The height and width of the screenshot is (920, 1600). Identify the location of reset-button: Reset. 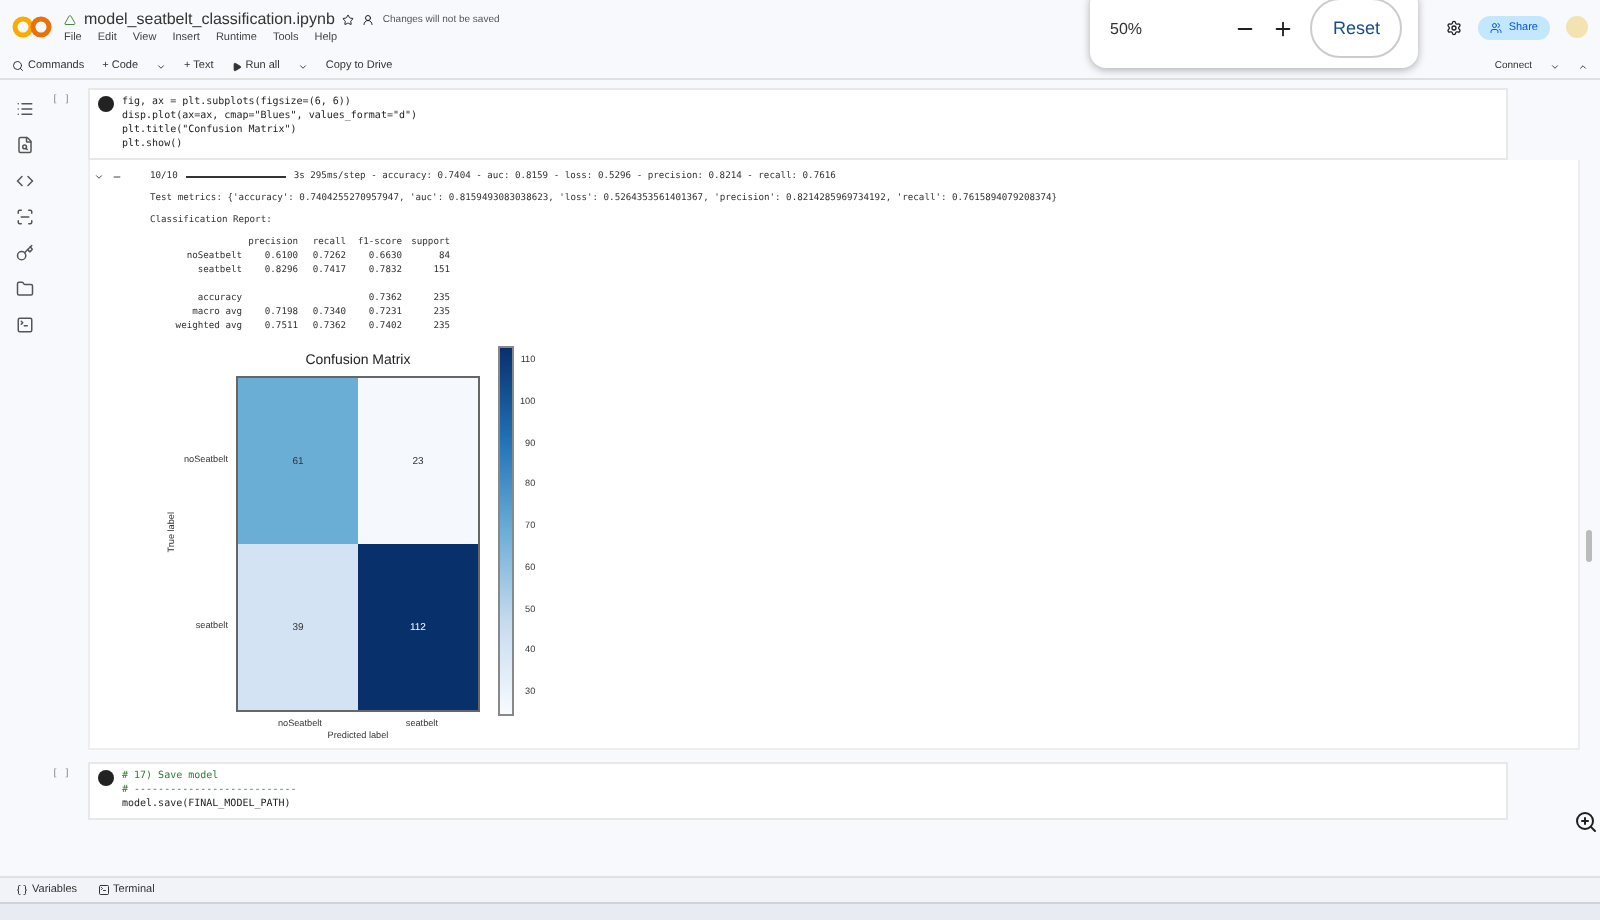
(1356, 29).